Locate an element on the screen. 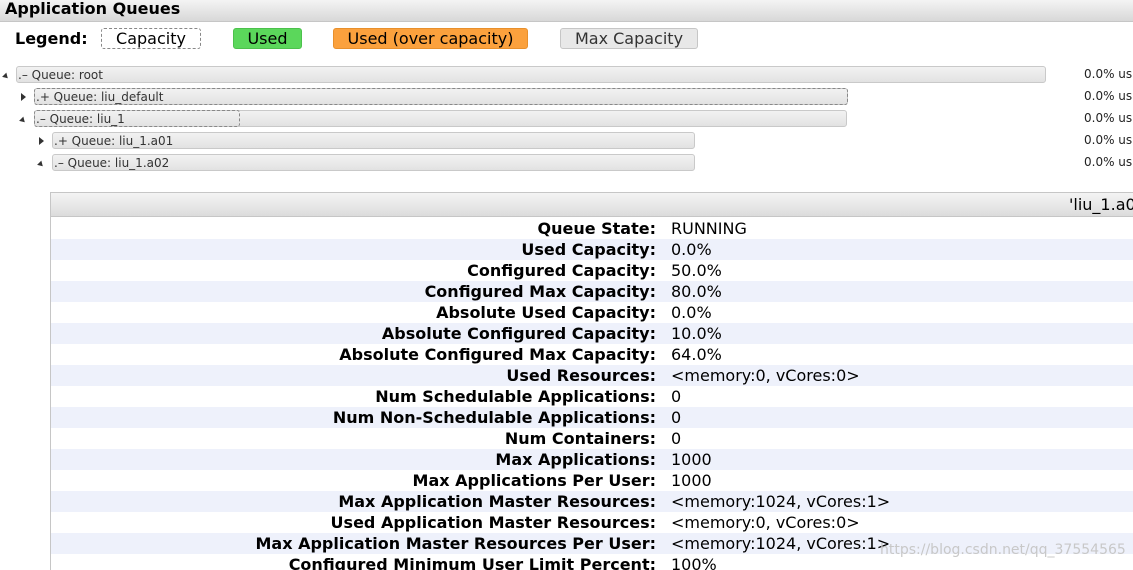  info-row: Max Applications: 1000 is located at coordinates (592, 459).